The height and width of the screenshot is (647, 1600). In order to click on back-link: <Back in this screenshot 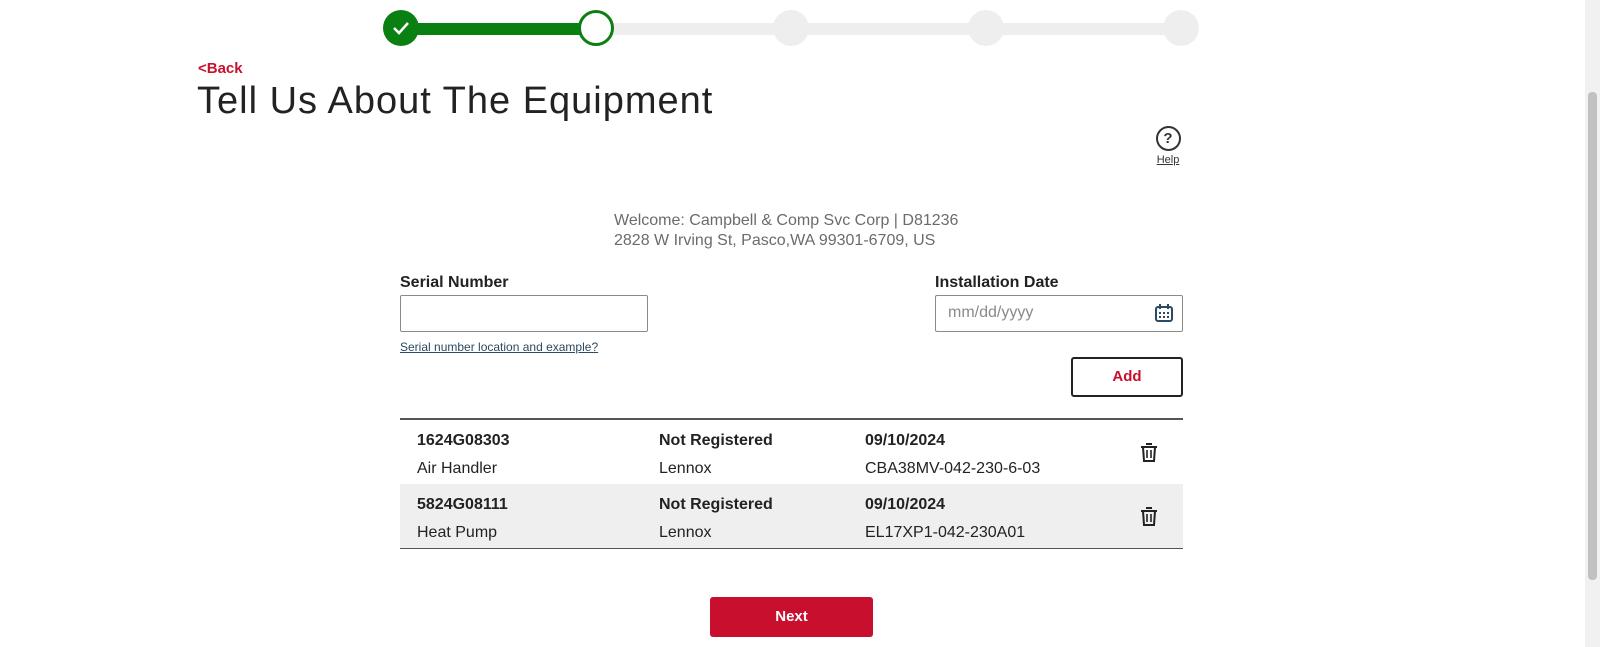, I will do `click(220, 68)`.